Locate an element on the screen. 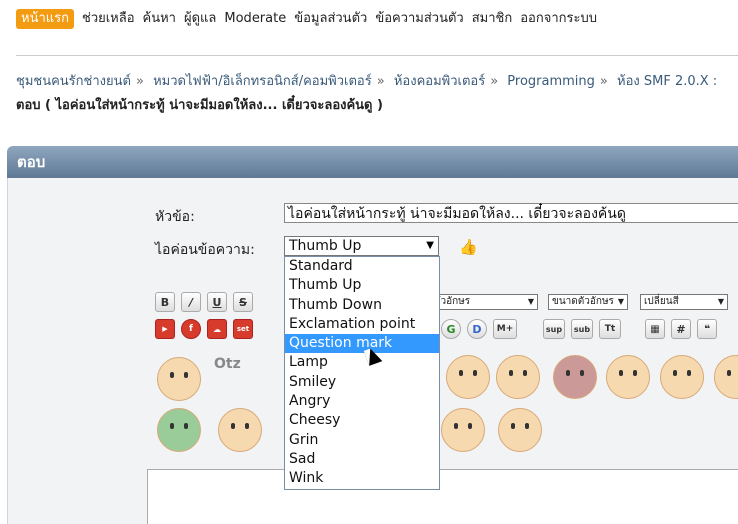 Image resolution: width=738 pixels, height=524 pixels. hash-button: # is located at coordinates (681, 329).